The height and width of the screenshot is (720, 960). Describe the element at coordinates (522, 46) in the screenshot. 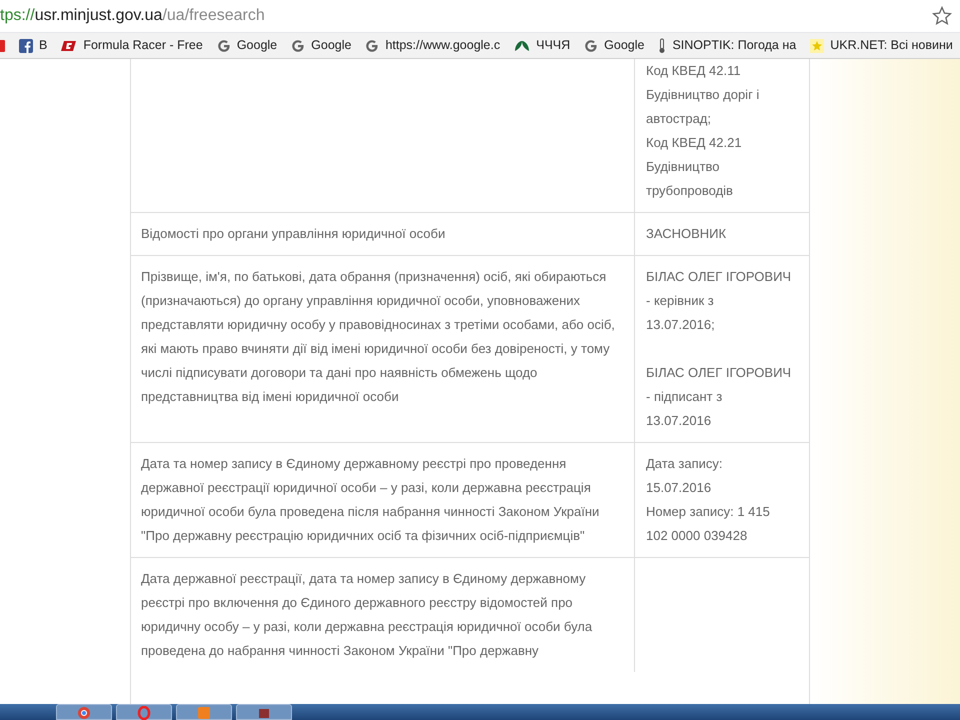

I see `leaf-logo-icon` at that location.